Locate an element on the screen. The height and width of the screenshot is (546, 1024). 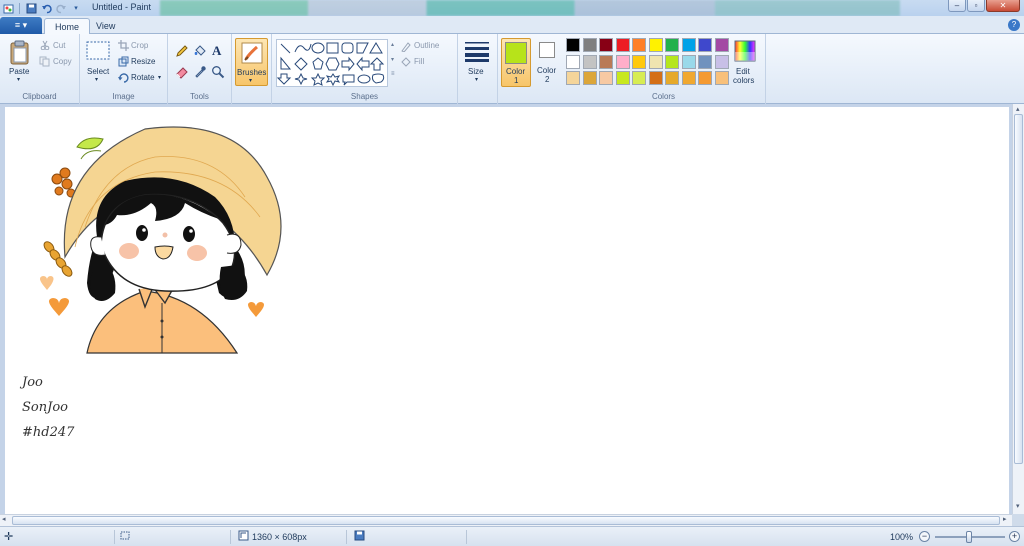
redo-icon is located at coordinates (61, 8).